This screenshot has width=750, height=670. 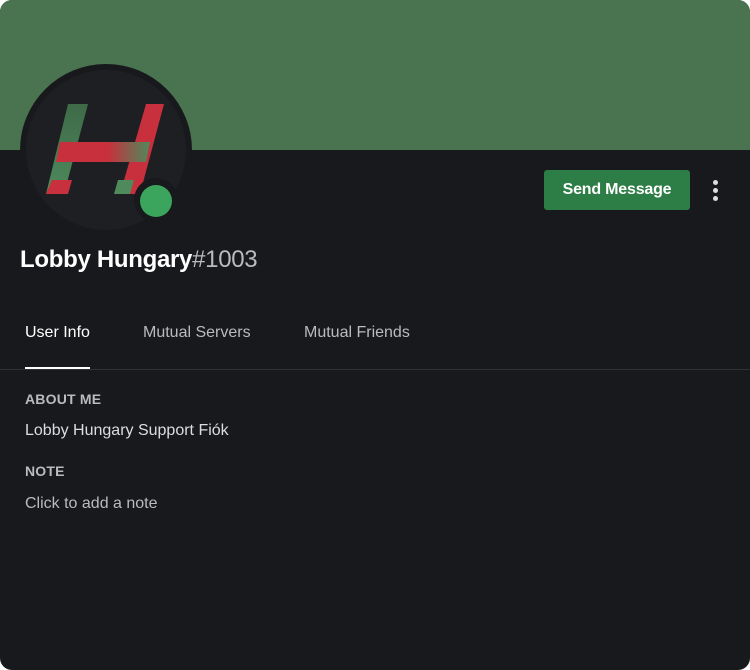 I want to click on tab-mutual-friends: Mutual Friends, so click(x=357, y=346).